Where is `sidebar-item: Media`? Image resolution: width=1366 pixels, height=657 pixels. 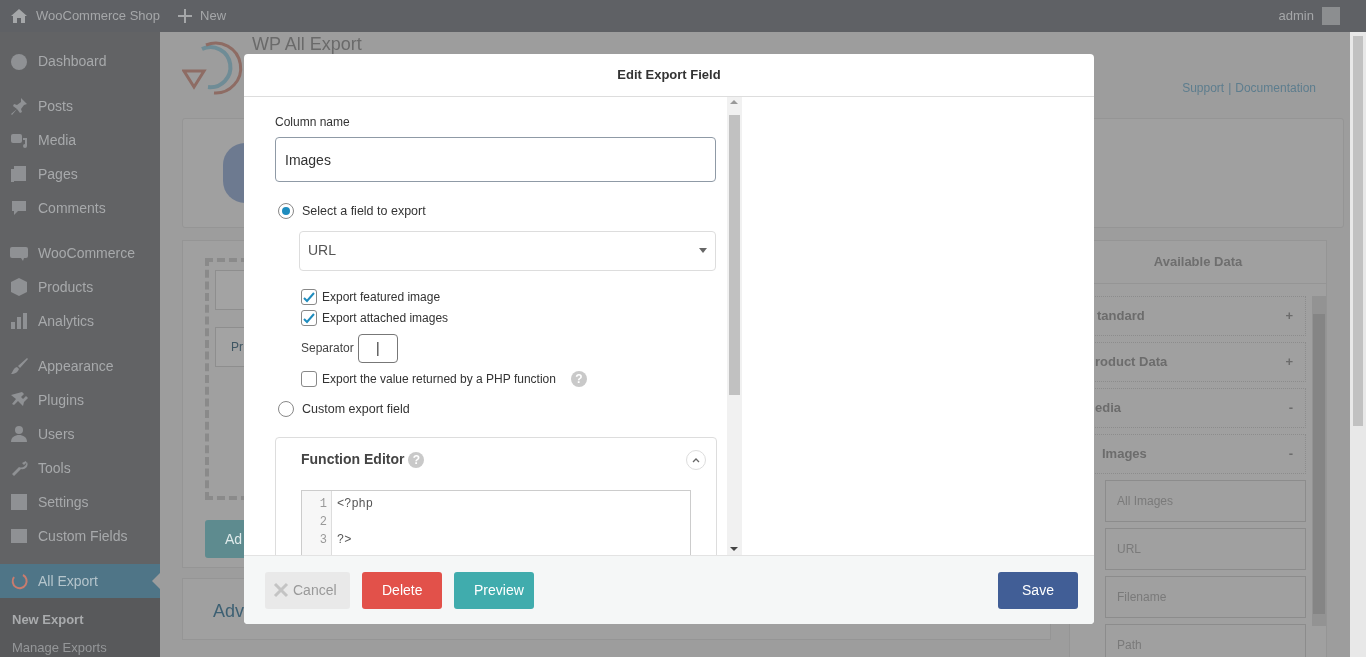
sidebar-item: Media is located at coordinates (80, 140).